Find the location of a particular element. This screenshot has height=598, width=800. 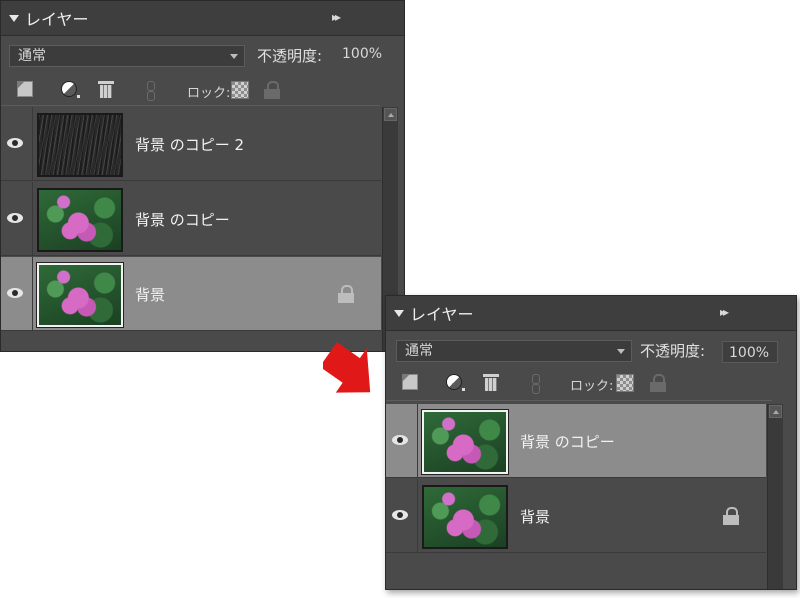

layer-row: 背景 is located at coordinates (576, 516).